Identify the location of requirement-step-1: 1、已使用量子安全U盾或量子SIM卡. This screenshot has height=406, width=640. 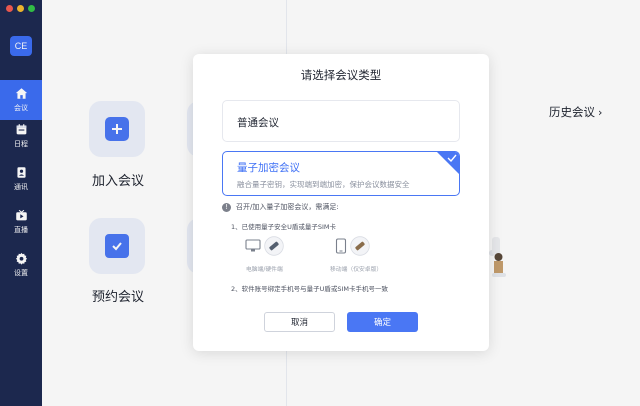
(284, 227).